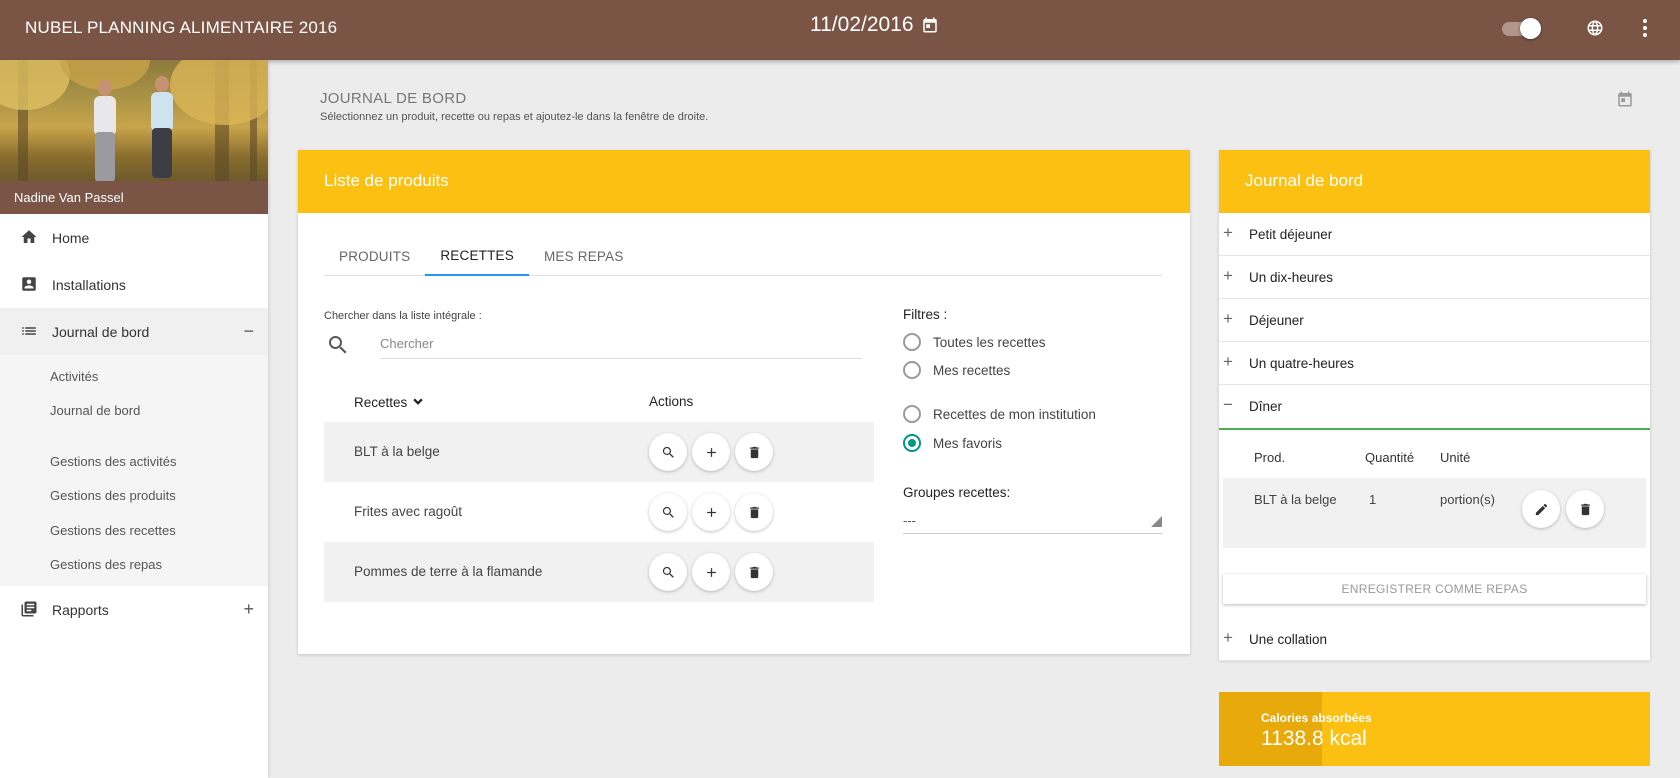 Image resolution: width=1680 pixels, height=778 pixels. What do you see at coordinates (1434, 513) in the screenshot?
I see `table-row: BLT à la belge 1 portion(s)` at bounding box center [1434, 513].